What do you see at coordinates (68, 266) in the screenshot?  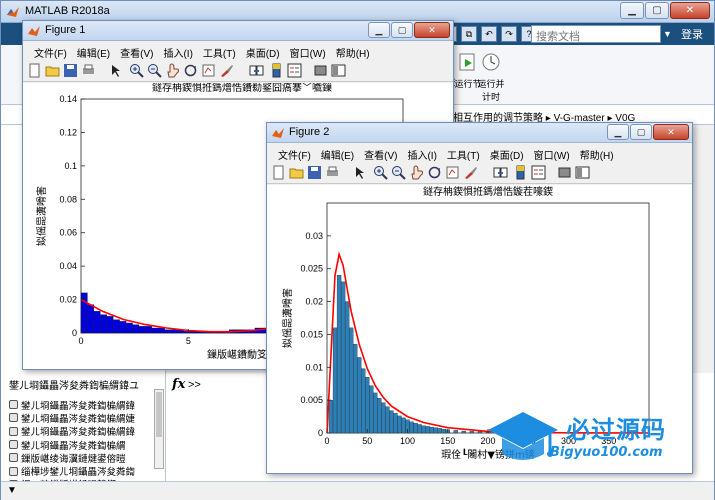 I see `y-tick-label: 0.04` at bounding box center [68, 266].